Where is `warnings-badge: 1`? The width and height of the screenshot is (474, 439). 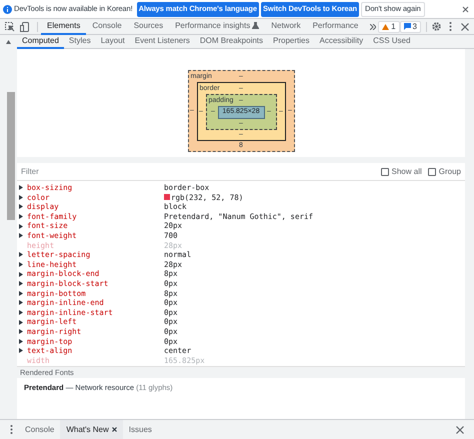 warnings-badge: 1 is located at coordinates (389, 26).